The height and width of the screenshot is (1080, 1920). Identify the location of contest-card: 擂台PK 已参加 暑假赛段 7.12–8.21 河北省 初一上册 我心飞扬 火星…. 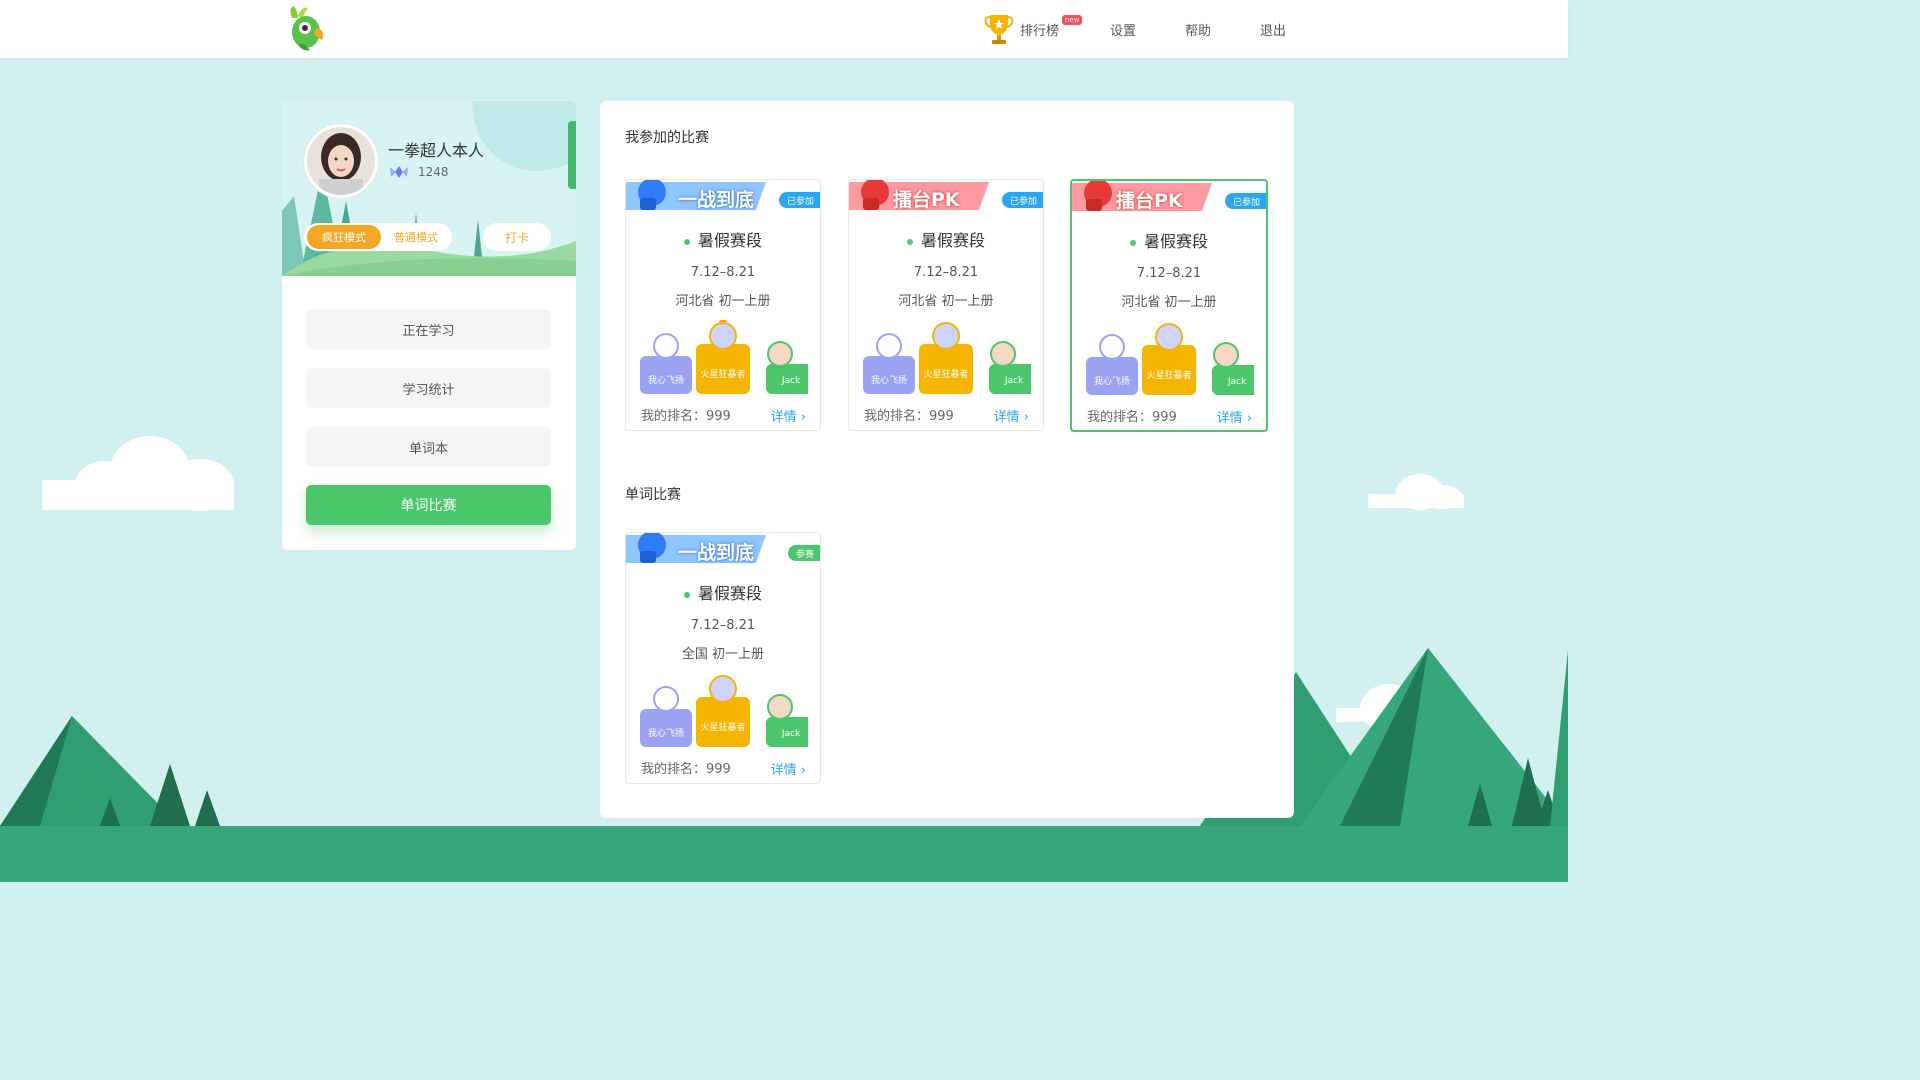
(946, 305).